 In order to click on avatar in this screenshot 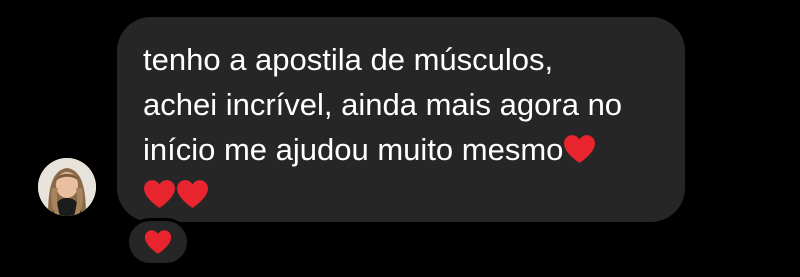, I will do `click(67, 187)`.